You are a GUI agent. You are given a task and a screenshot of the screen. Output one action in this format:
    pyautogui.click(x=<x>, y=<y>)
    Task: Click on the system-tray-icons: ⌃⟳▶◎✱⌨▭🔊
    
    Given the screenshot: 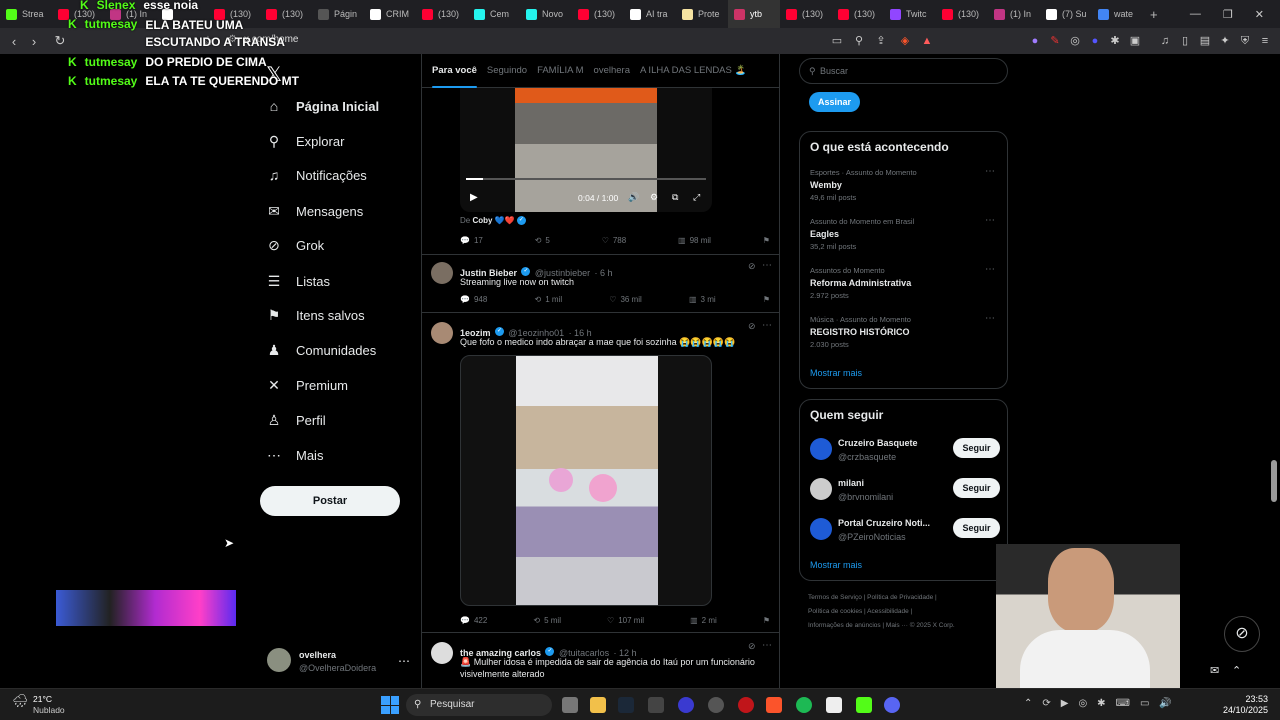 What is the action you would take?
    pyautogui.click(x=1103, y=703)
    